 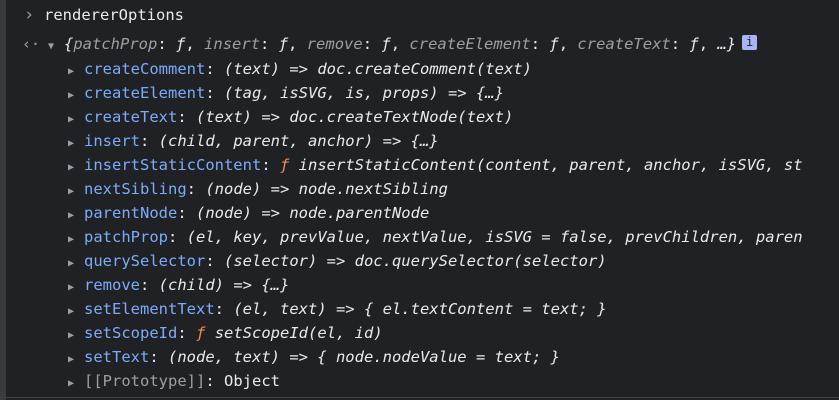 I want to click on property-name: createText, so click(x=131, y=117).